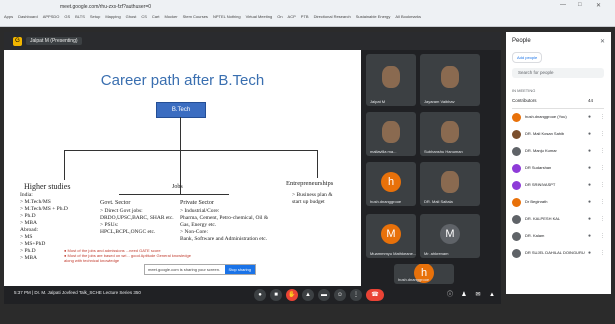 The image size is (615, 324). I want to click on info-icon: ⓘ, so click(450, 295).